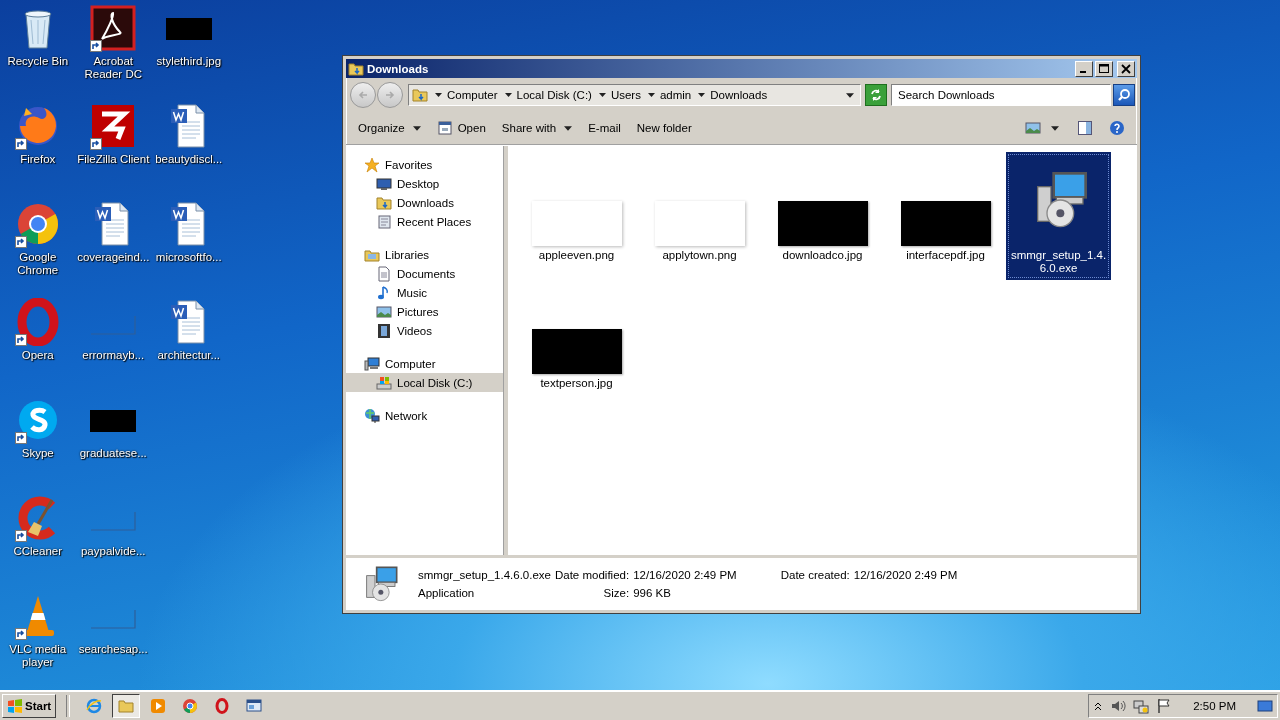 The image size is (1280, 720). I want to click on start-button: Start, so click(29, 706).